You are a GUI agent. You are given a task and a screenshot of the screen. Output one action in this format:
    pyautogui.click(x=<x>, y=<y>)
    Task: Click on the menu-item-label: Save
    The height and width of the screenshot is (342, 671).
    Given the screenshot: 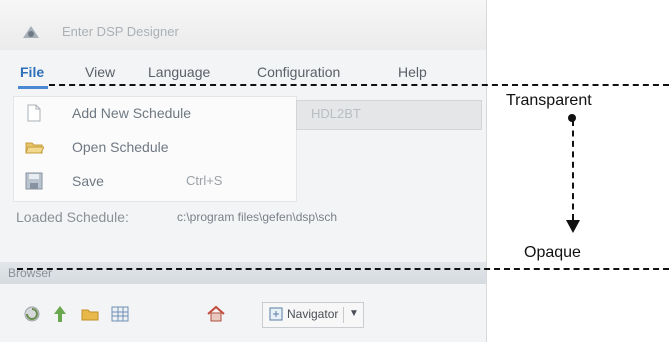 What is the action you would take?
    pyautogui.click(x=88, y=181)
    